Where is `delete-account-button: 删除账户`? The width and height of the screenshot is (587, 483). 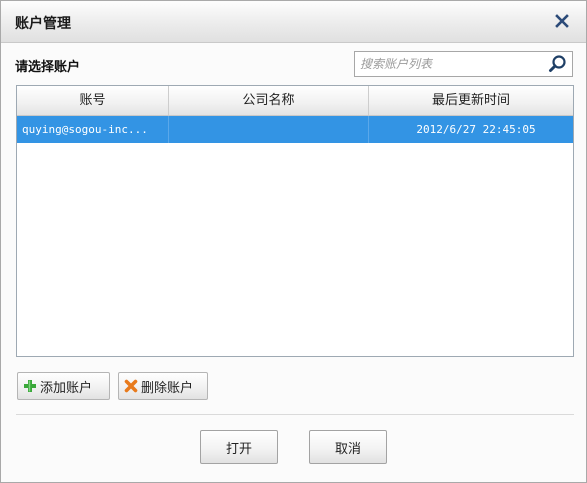 delete-account-button: 删除账户 is located at coordinates (163, 386).